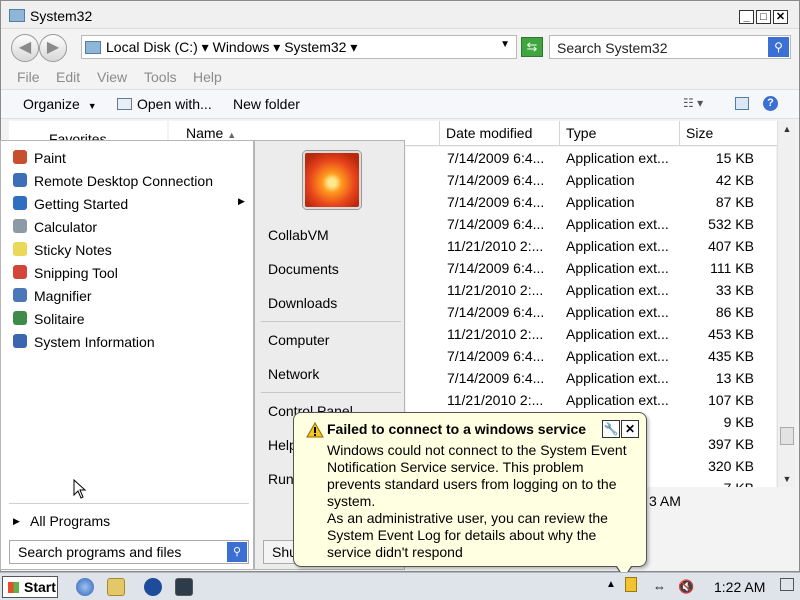 This screenshot has width=800, height=600. What do you see at coordinates (770, 103) in the screenshot?
I see `help-icon: ?` at bounding box center [770, 103].